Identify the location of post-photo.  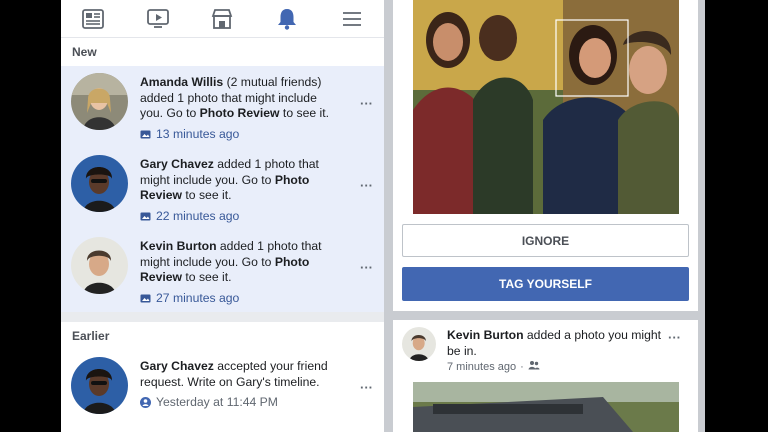
(546, 407).